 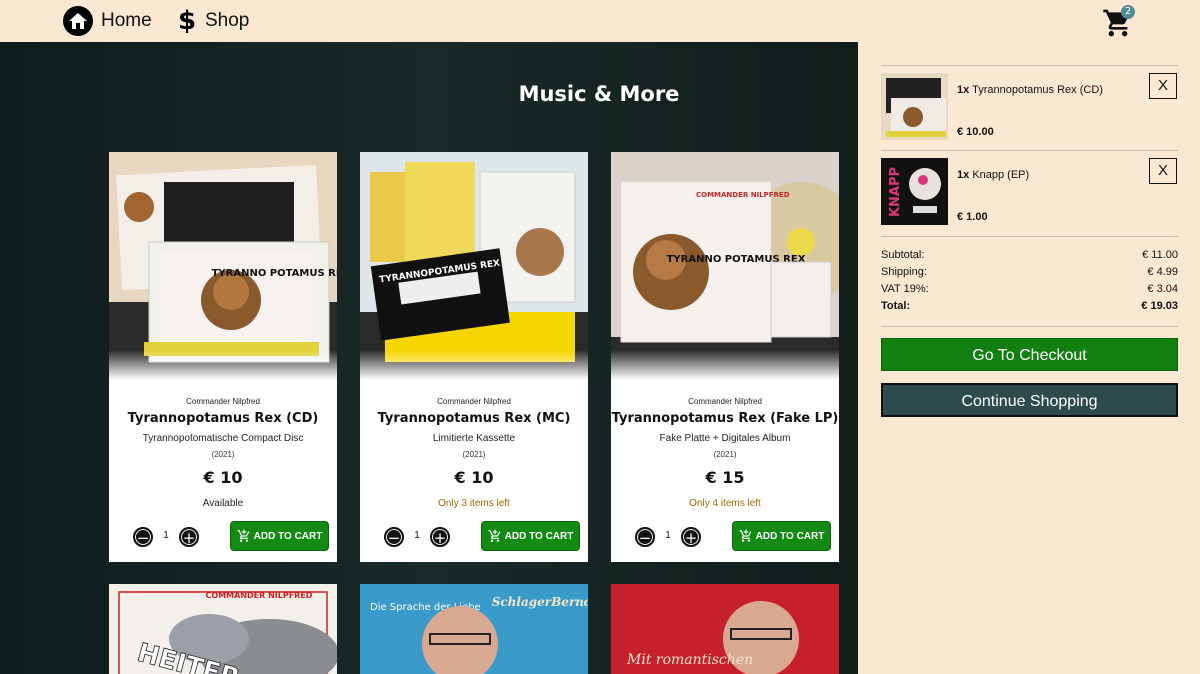 I want to click on product-subtitle: Tyrannopotomatische Compact Disc, so click(x=223, y=438).